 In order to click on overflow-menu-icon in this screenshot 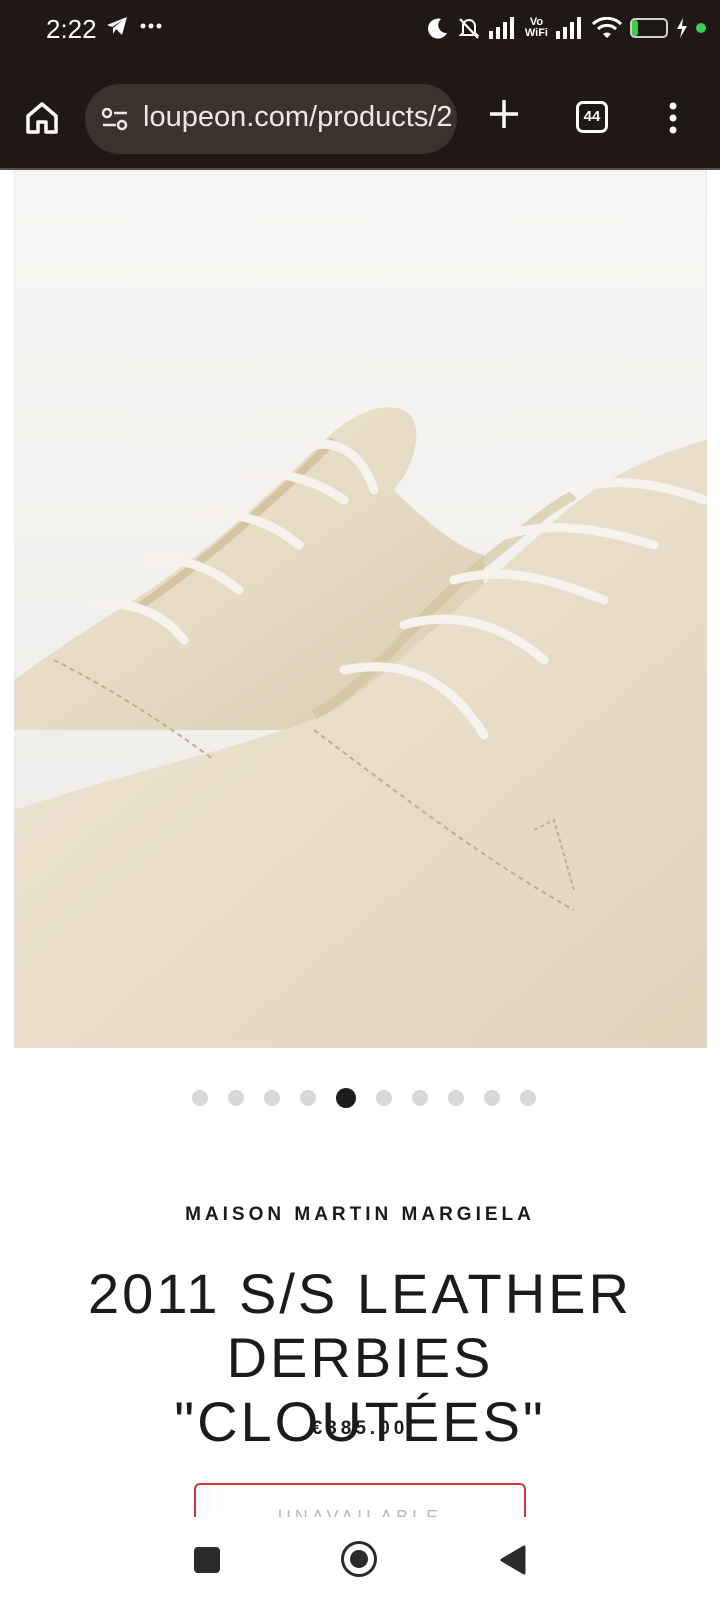, I will do `click(673, 118)`.